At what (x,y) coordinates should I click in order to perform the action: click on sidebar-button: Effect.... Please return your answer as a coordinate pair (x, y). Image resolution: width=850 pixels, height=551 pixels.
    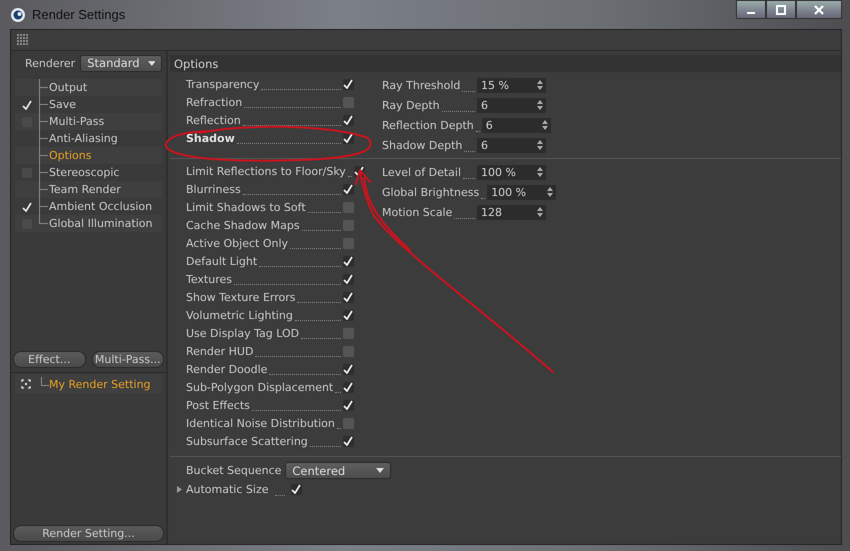
    Looking at the image, I should click on (49, 359).